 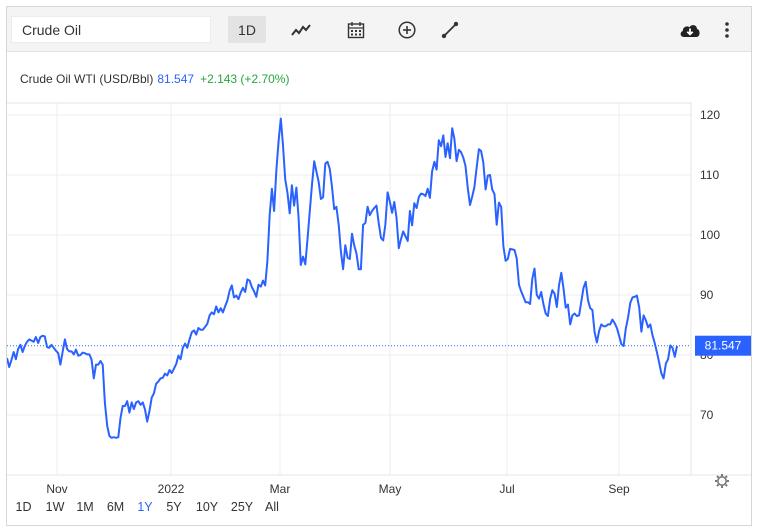 I want to click on calendar-icon, so click(x=356, y=29).